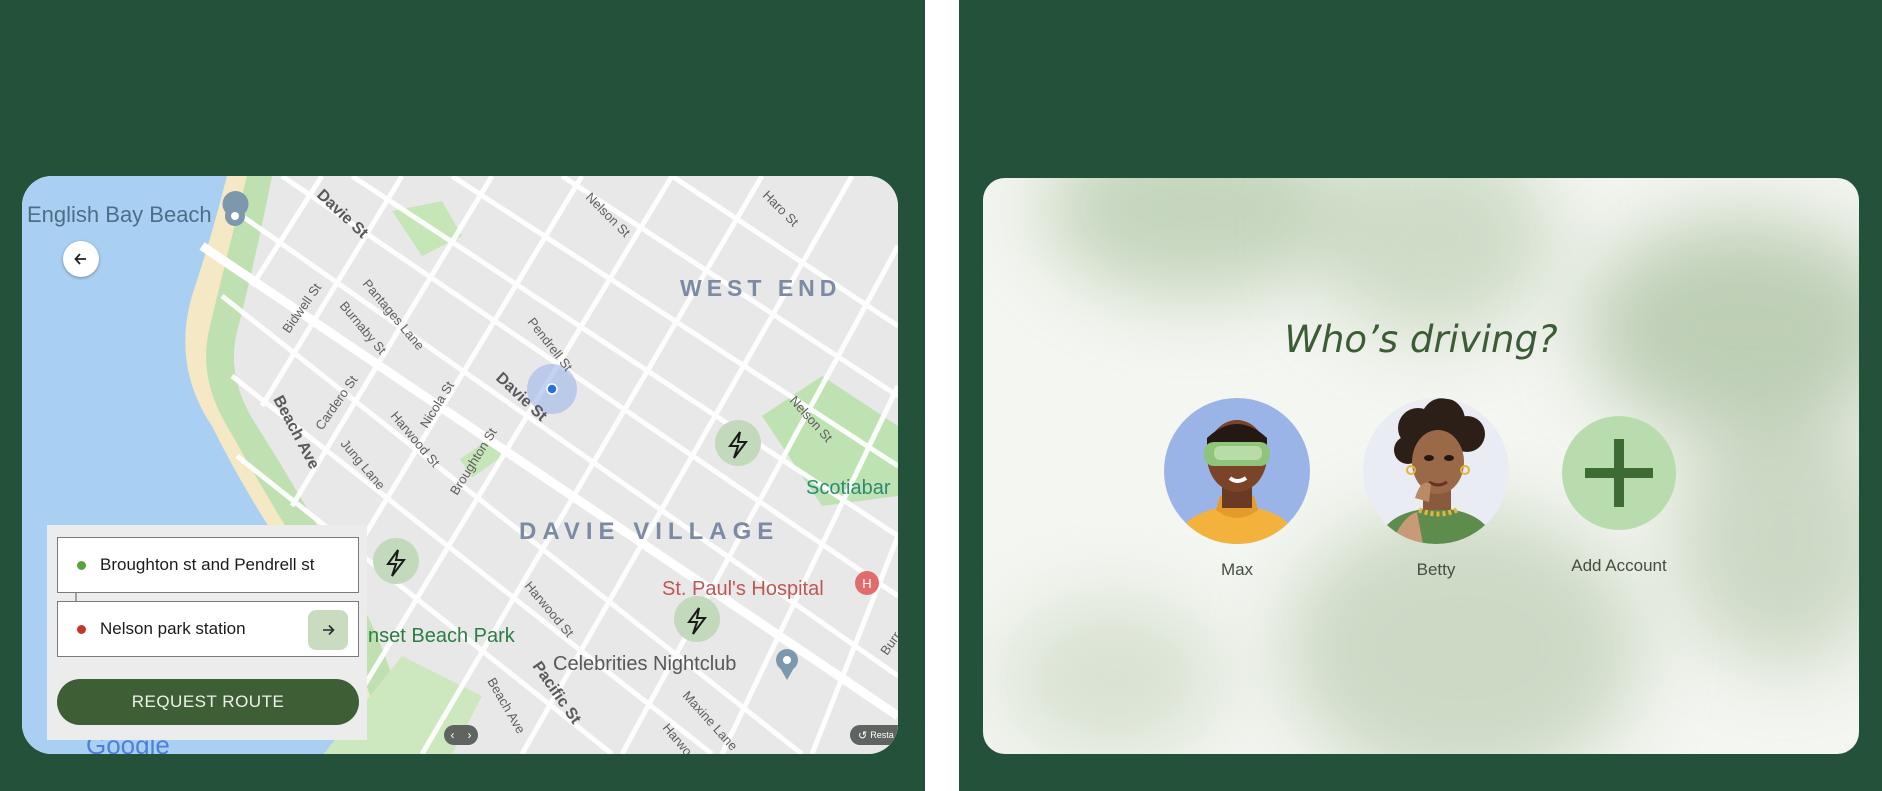  I want to click on restart-button: ↺ Resta, so click(874, 735).